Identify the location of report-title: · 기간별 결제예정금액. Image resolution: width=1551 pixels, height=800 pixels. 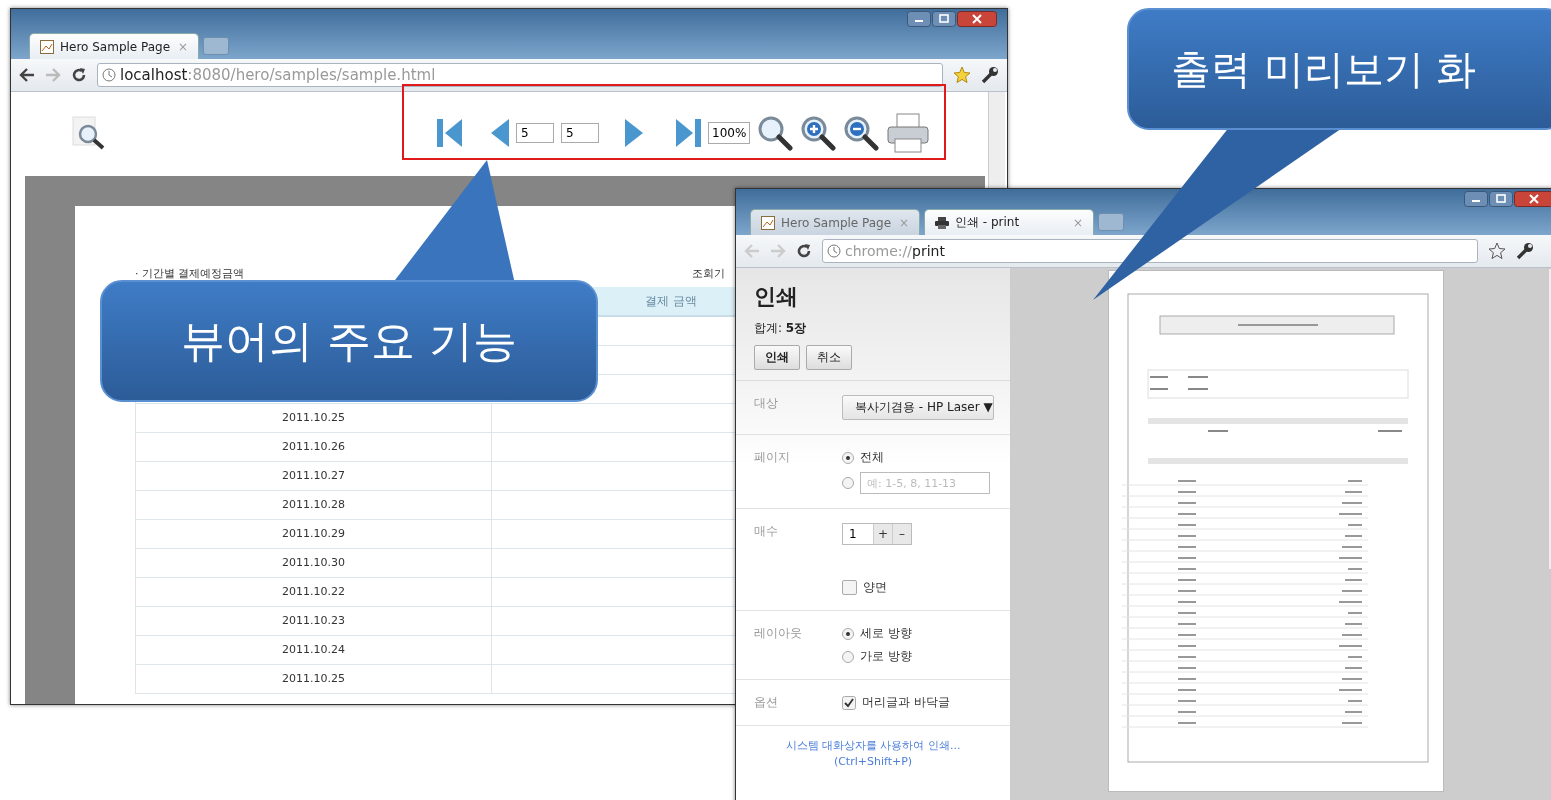
(190, 273).